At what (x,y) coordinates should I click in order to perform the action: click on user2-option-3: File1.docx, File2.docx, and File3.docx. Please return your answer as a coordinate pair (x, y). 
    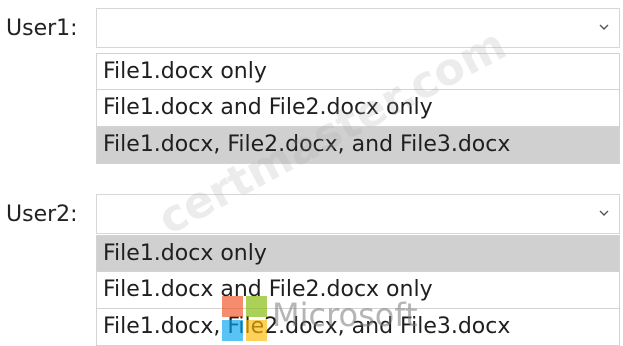
    Looking at the image, I should click on (358, 327).